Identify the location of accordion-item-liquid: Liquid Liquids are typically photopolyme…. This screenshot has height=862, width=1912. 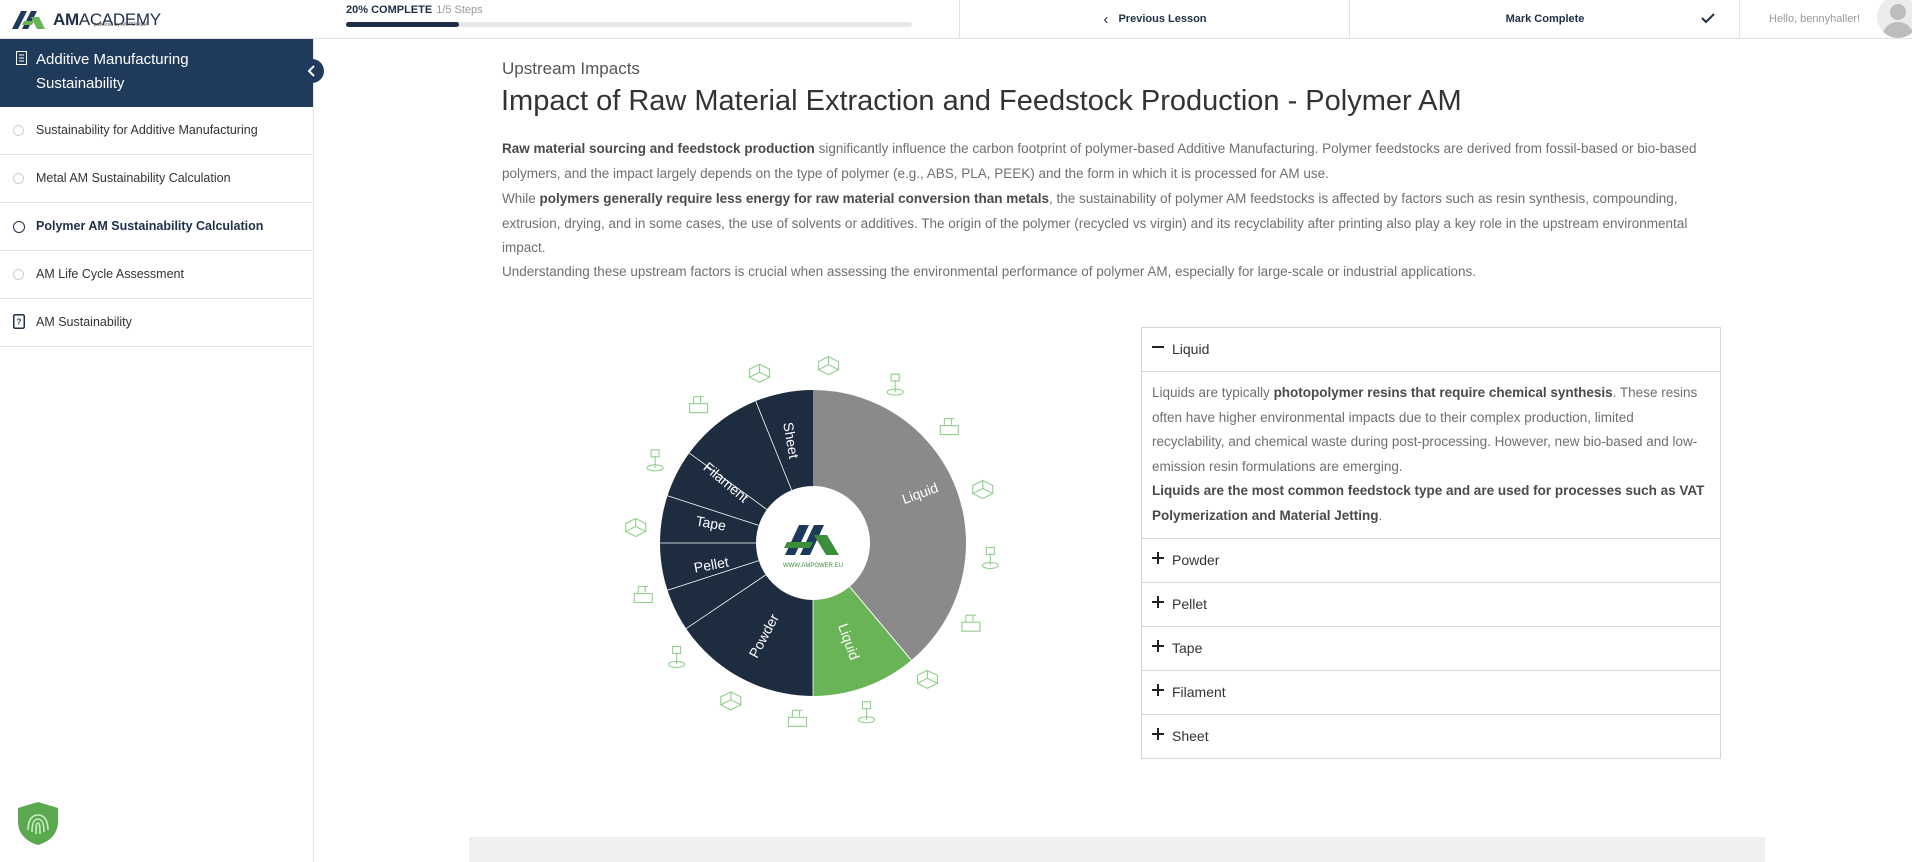
(1431, 433).